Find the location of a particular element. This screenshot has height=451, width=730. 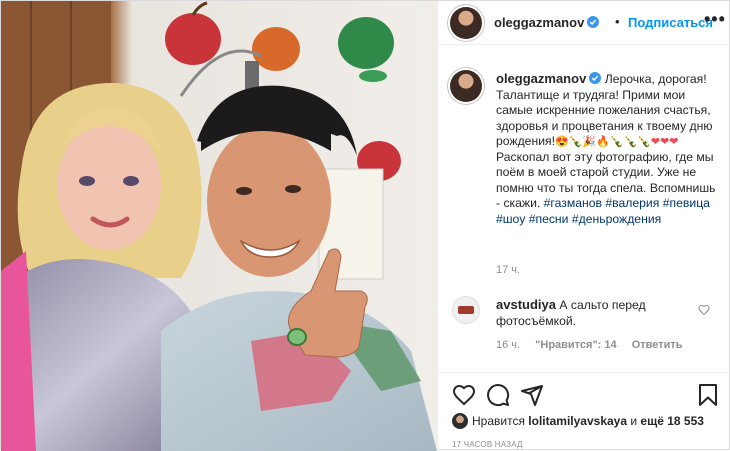

comment-meta: 16 ч. "Нравится": 14 Ответить is located at coordinates (595, 345).